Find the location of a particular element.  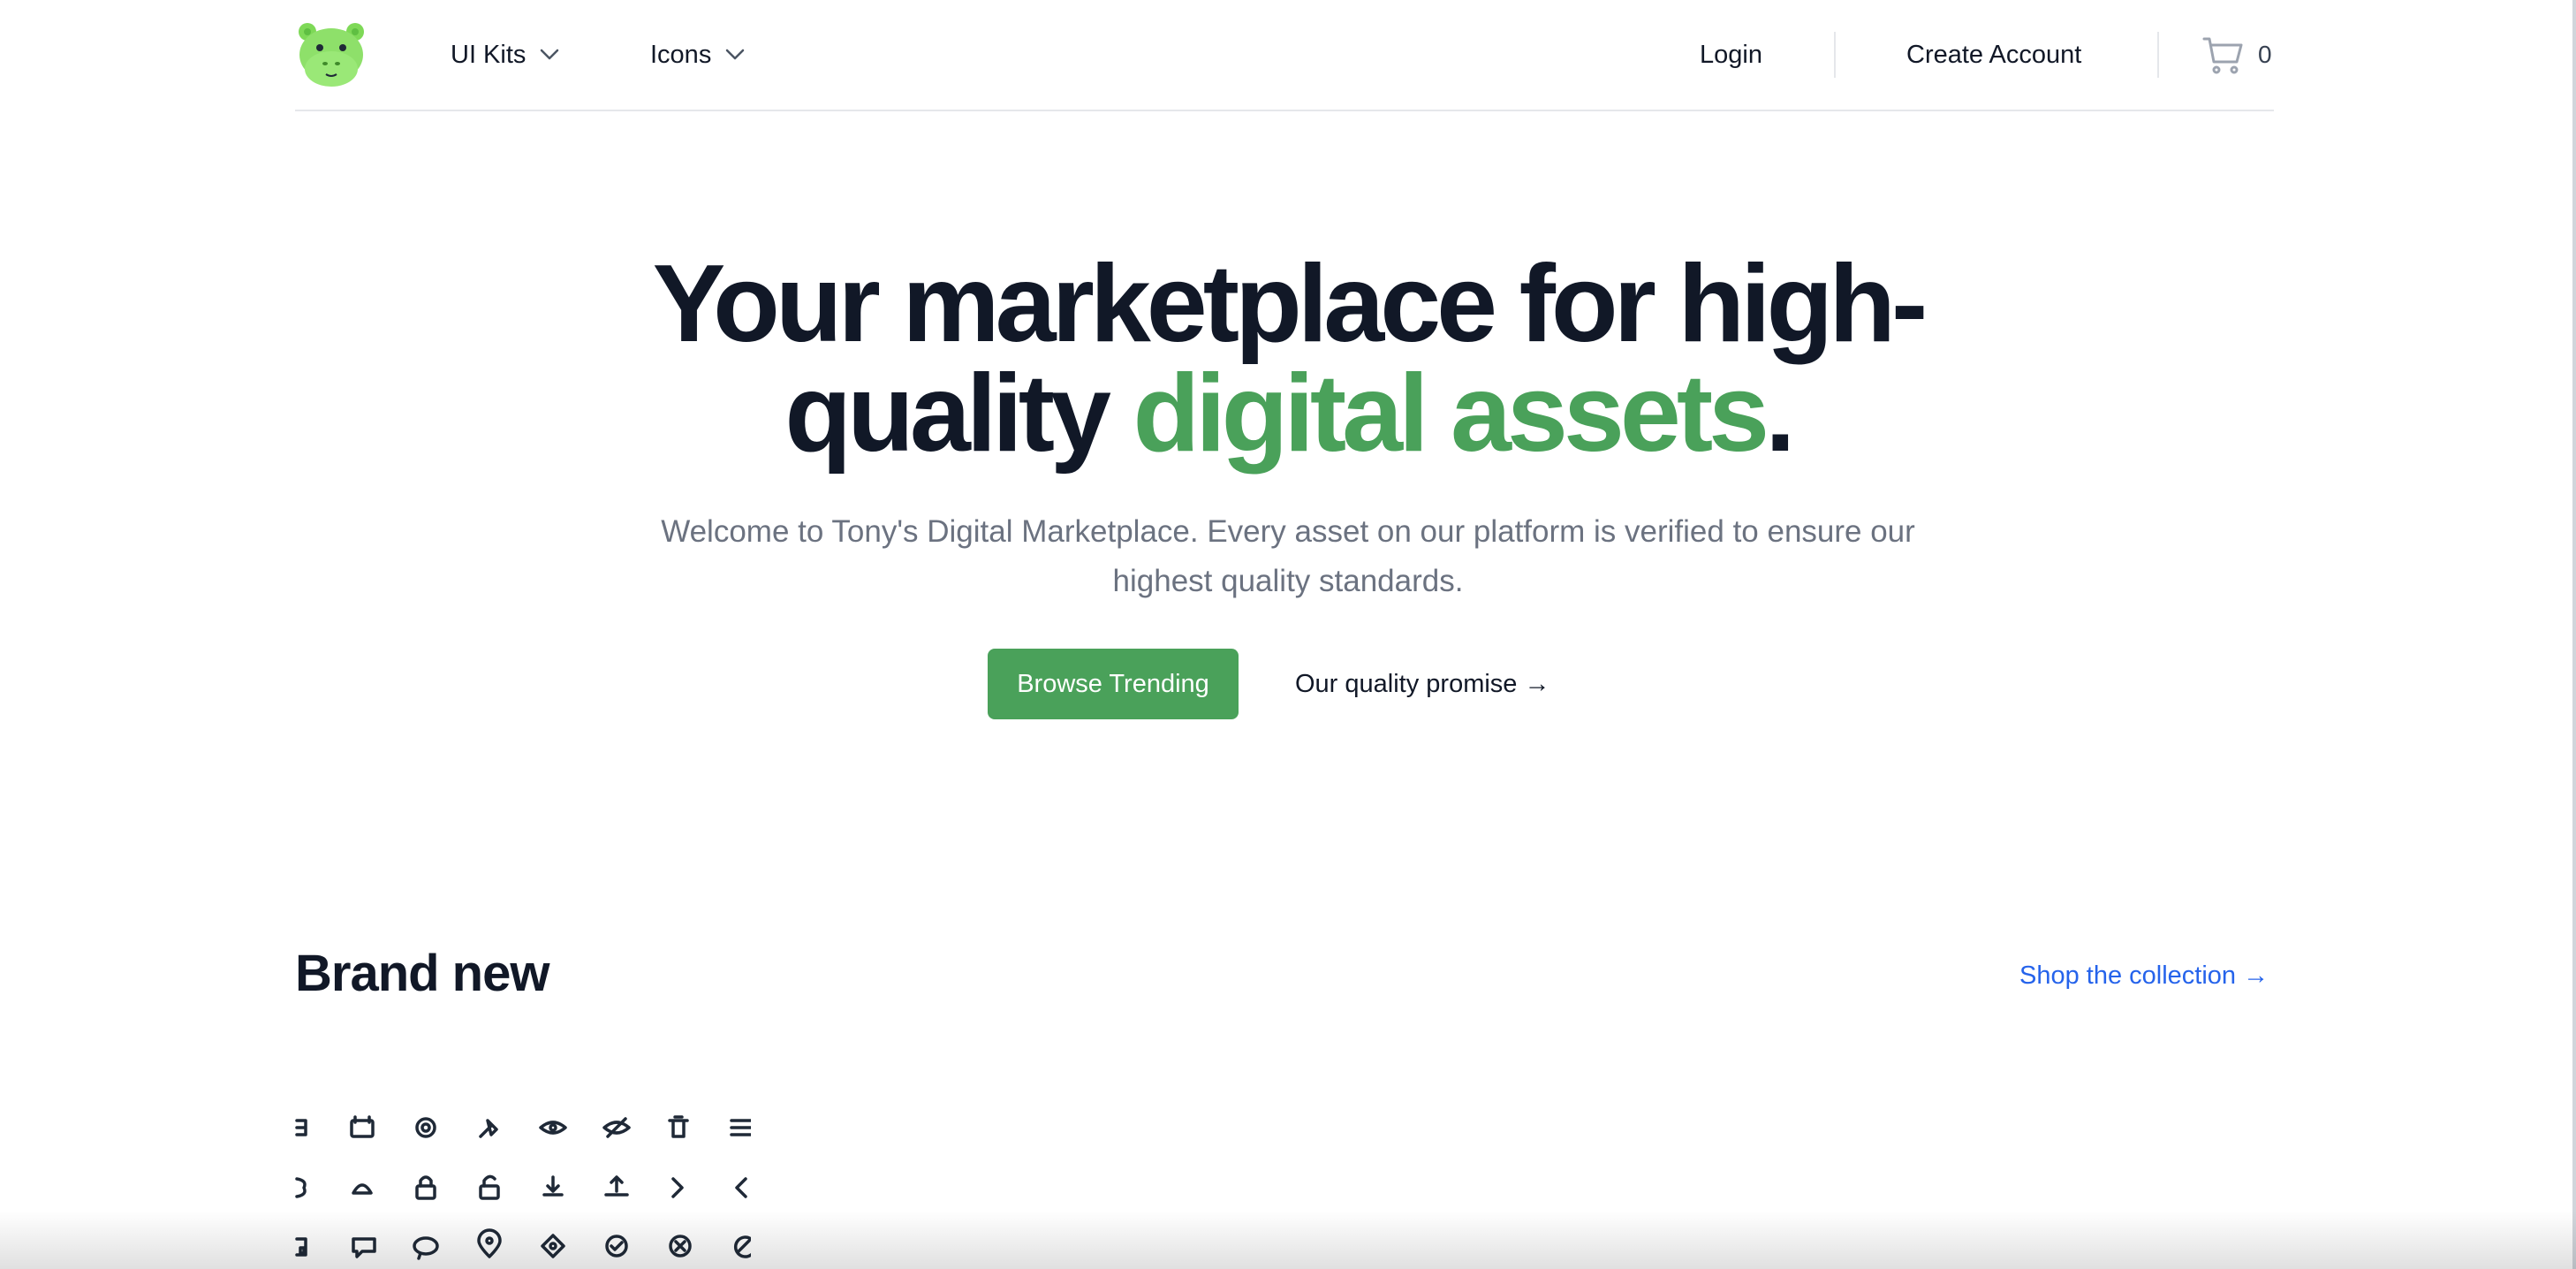

hero-title-accent: digital assets is located at coordinates (1451, 414).